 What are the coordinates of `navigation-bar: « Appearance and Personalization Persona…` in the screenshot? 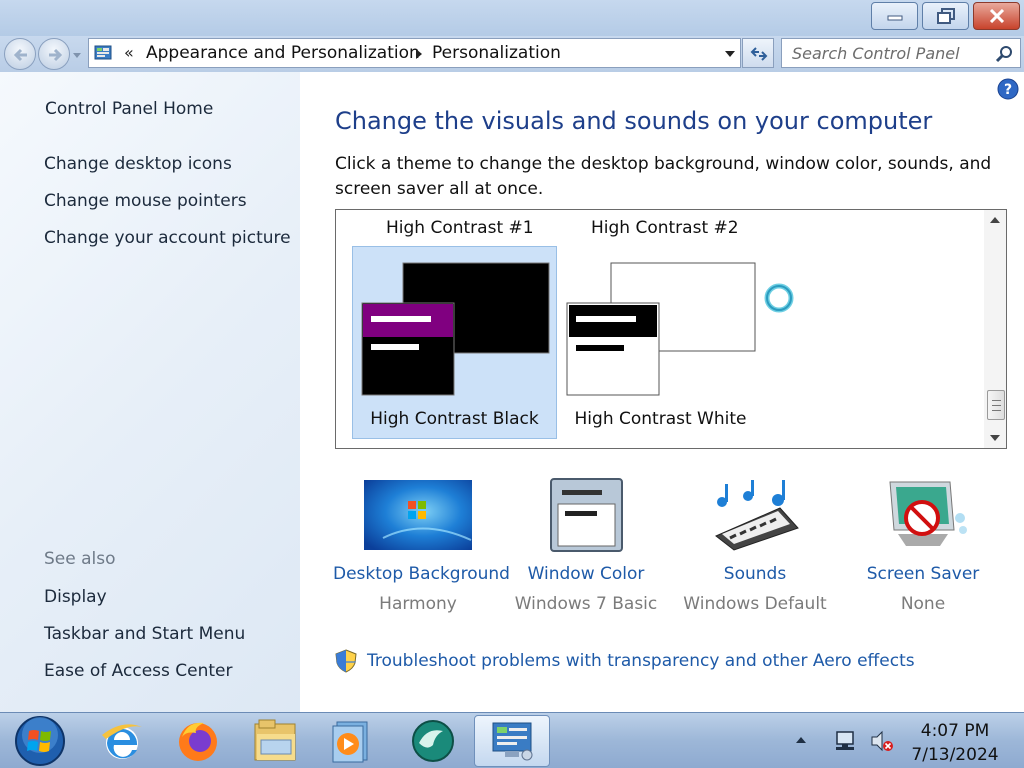 It's located at (512, 54).